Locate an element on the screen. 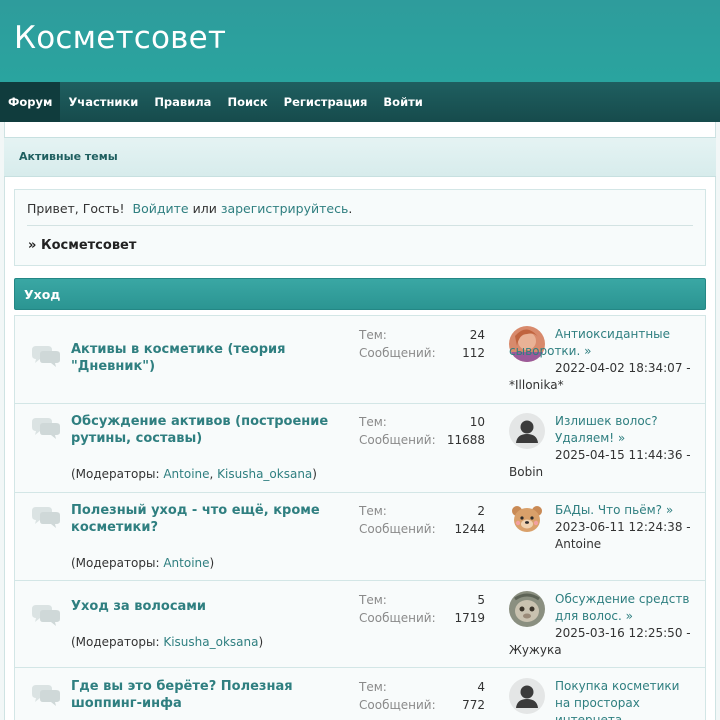 This screenshot has height=720, width=720. nav-login: Войти is located at coordinates (402, 102).